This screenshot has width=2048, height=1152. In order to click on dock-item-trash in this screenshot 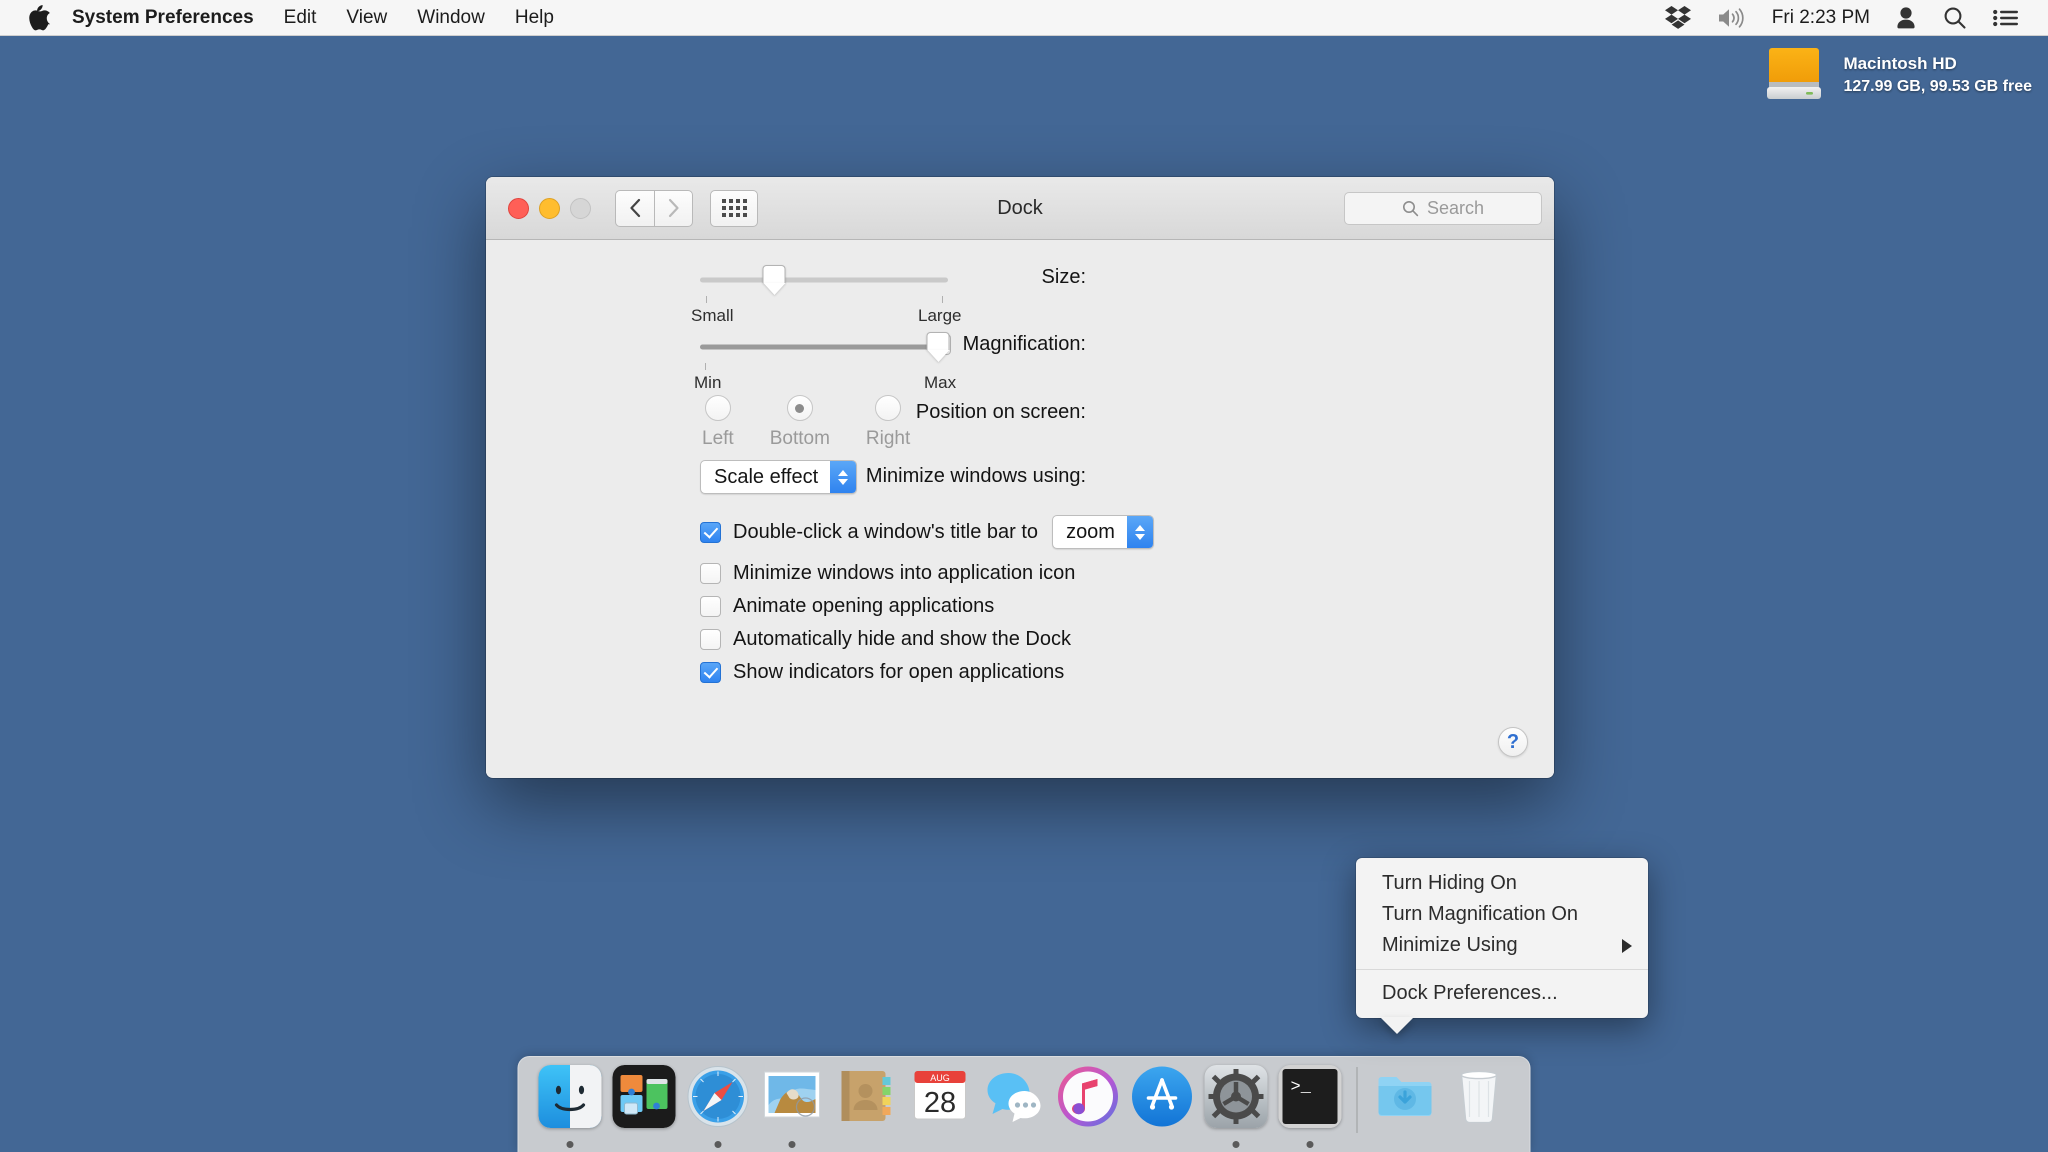, I will do `click(1479, 1106)`.